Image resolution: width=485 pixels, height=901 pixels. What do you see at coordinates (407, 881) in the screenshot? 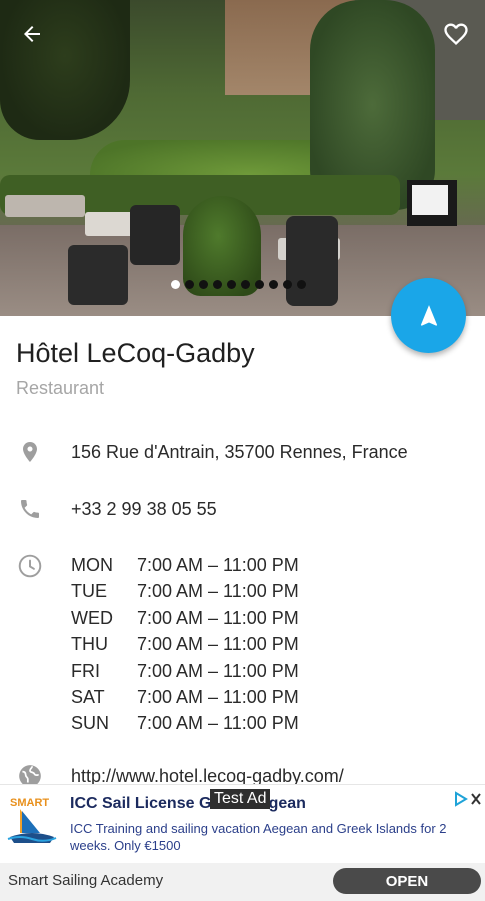
I see `open-button: OPEN` at bounding box center [407, 881].